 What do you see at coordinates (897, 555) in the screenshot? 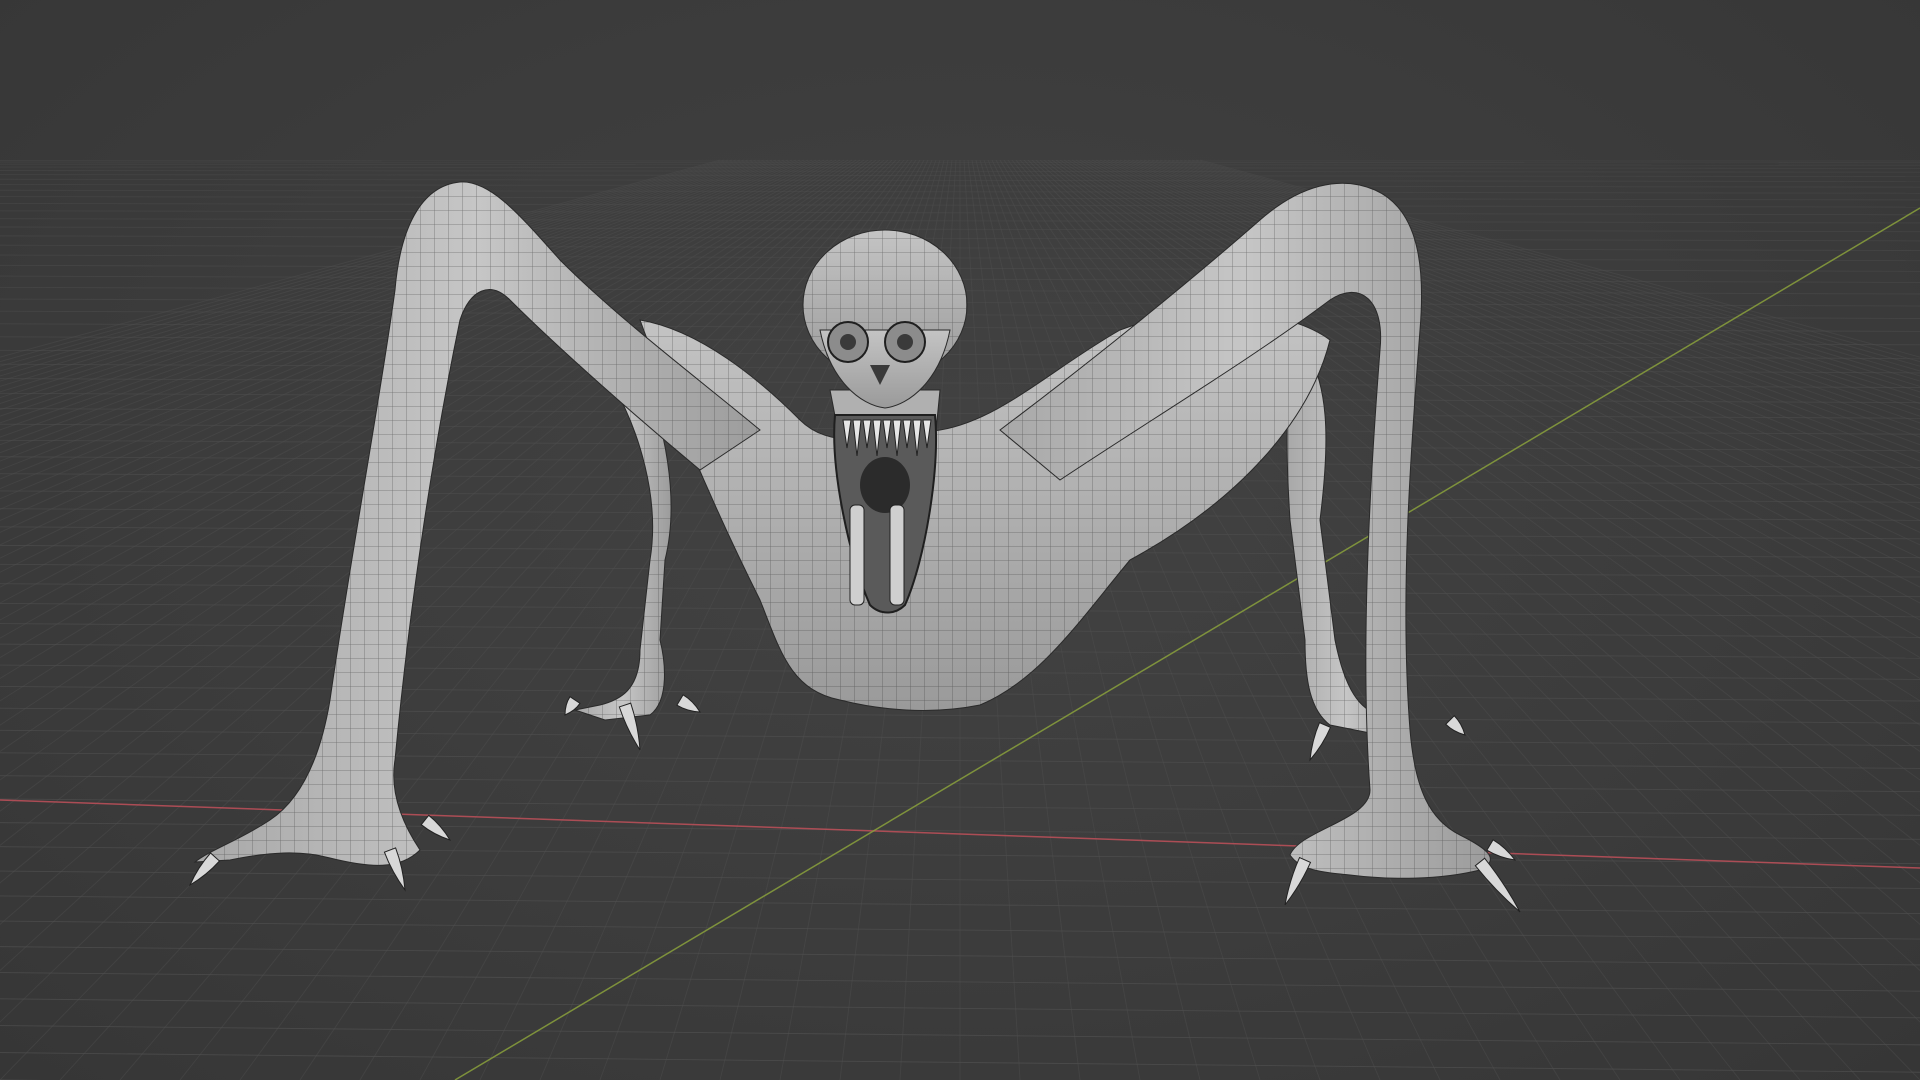
I see `lower-jaw-right` at bounding box center [897, 555].